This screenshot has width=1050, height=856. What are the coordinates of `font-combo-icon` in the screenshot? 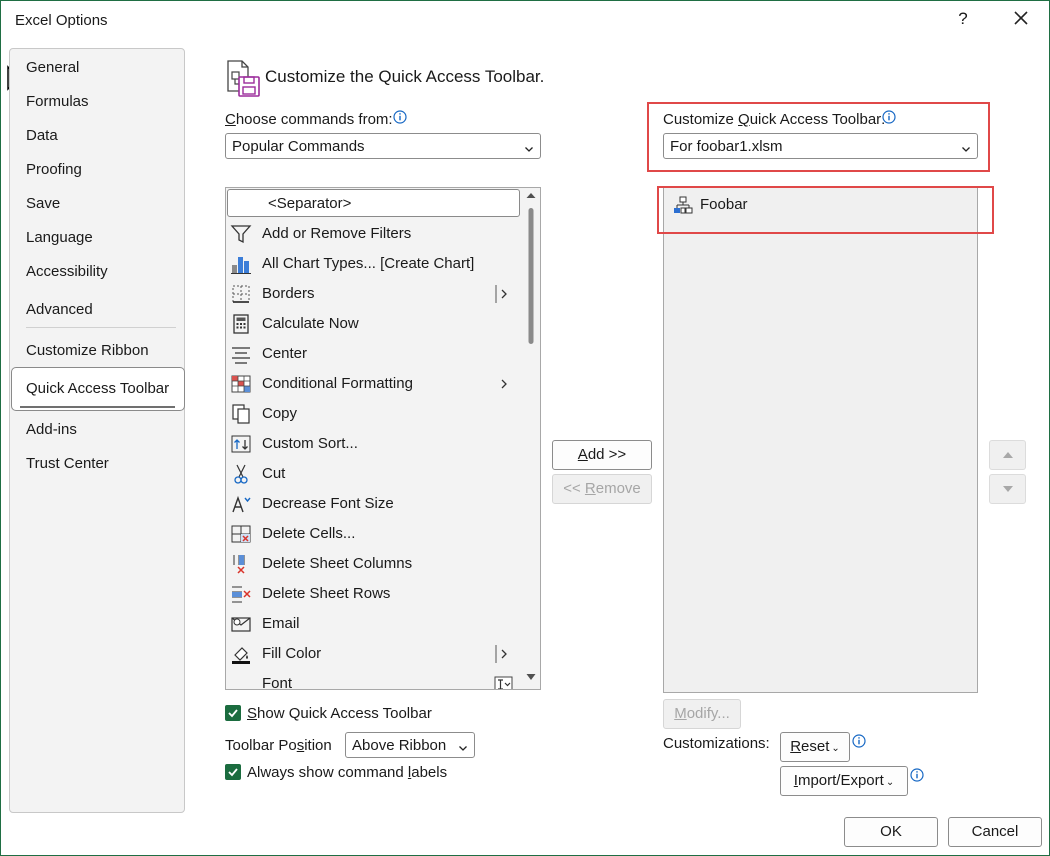 It's located at (503, 681).